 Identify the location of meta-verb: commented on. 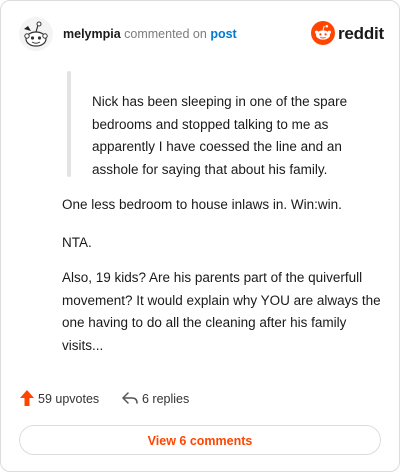
(165, 34).